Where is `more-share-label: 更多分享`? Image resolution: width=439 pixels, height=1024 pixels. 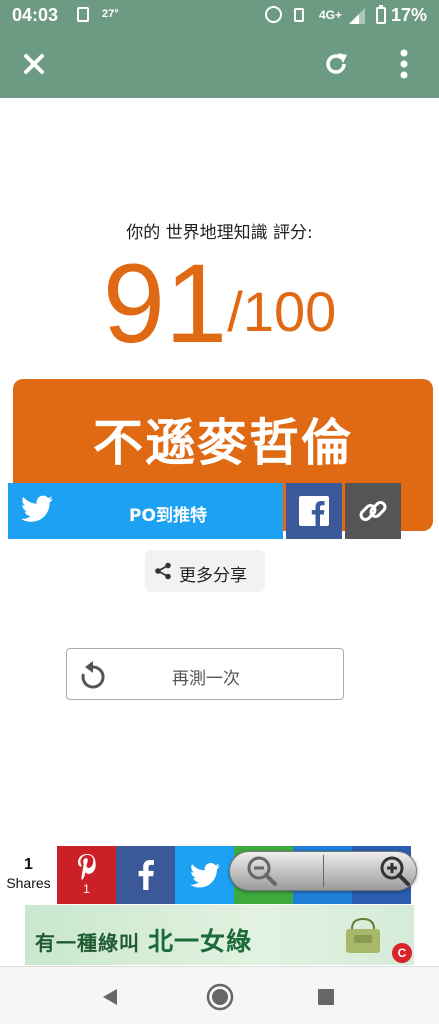 more-share-label: 更多分享 is located at coordinates (213, 576).